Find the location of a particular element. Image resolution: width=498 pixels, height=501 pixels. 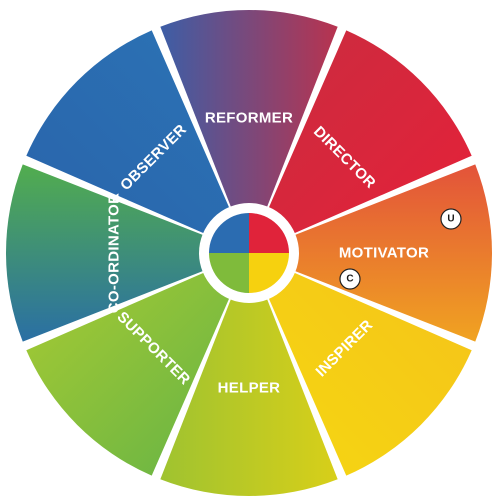

center-quadrants is located at coordinates (249, 253).